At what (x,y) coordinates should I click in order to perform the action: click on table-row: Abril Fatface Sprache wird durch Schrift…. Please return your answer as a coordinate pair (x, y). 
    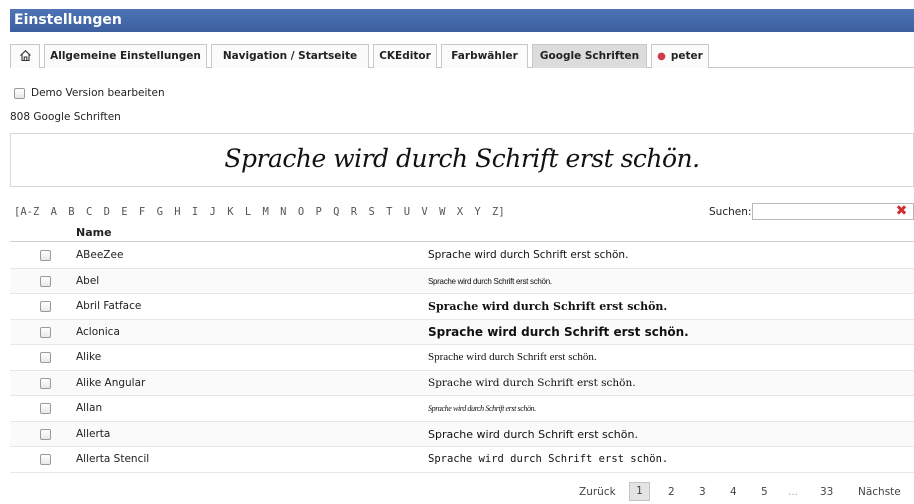
    Looking at the image, I should click on (462, 307).